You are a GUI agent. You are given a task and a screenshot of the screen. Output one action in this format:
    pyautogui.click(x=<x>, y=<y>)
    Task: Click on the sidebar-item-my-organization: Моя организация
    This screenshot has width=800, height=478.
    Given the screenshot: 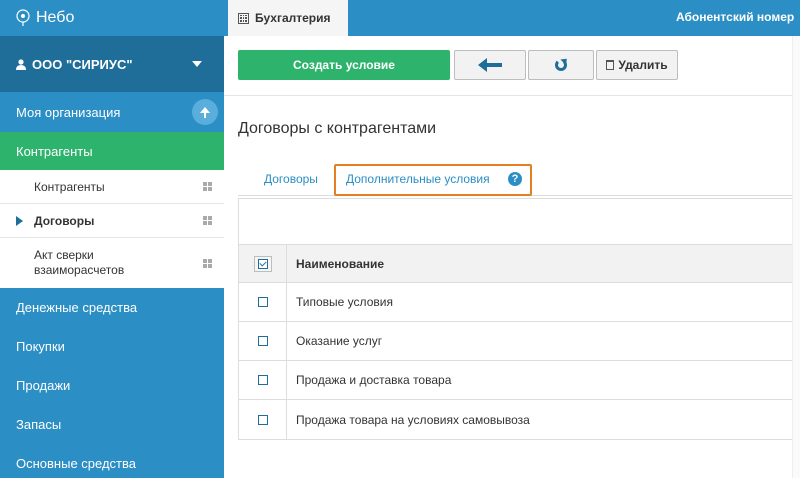 What is the action you would take?
    pyautogui.click(x=112, y=112)
    